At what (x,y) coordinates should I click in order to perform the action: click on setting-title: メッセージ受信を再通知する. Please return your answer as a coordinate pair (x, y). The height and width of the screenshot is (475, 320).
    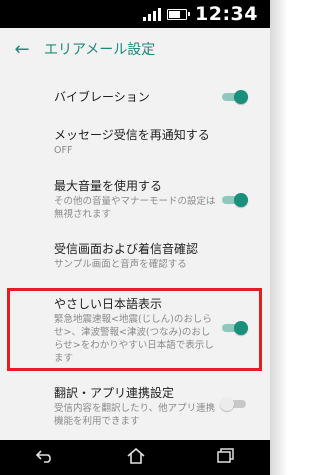
    Looking at the image, I should click on (132, 135).